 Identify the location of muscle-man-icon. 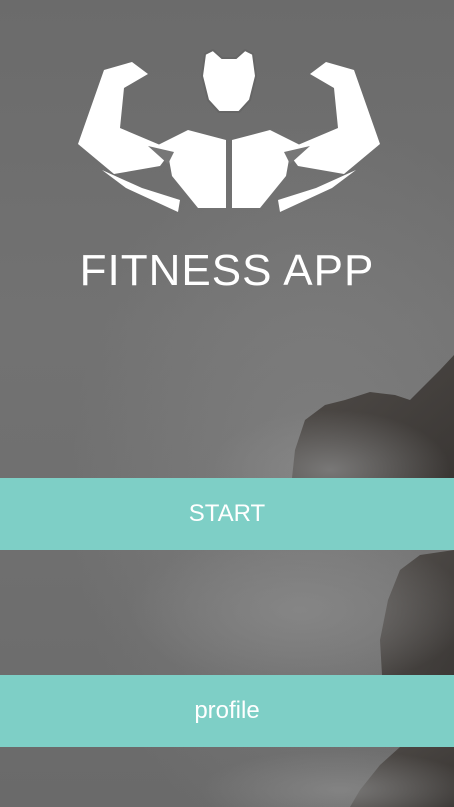
(229, 130).